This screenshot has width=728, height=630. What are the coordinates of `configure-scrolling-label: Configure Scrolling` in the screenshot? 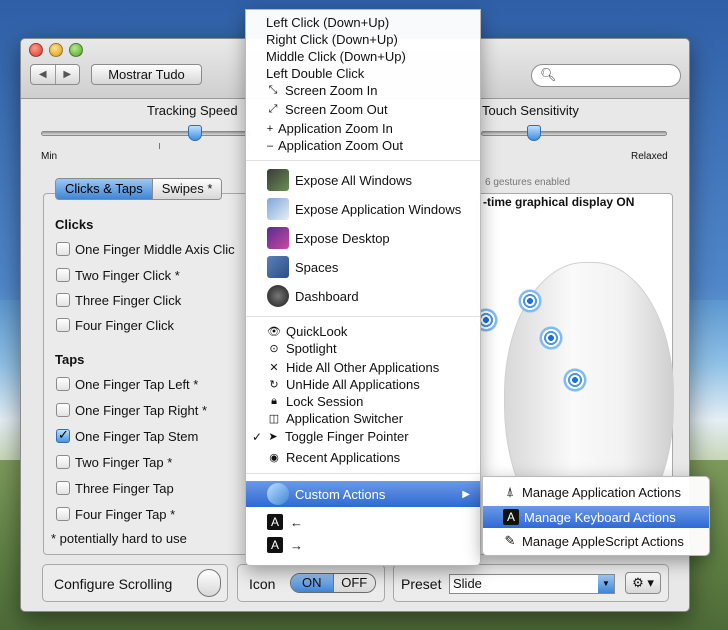 It's located at (113, 584).